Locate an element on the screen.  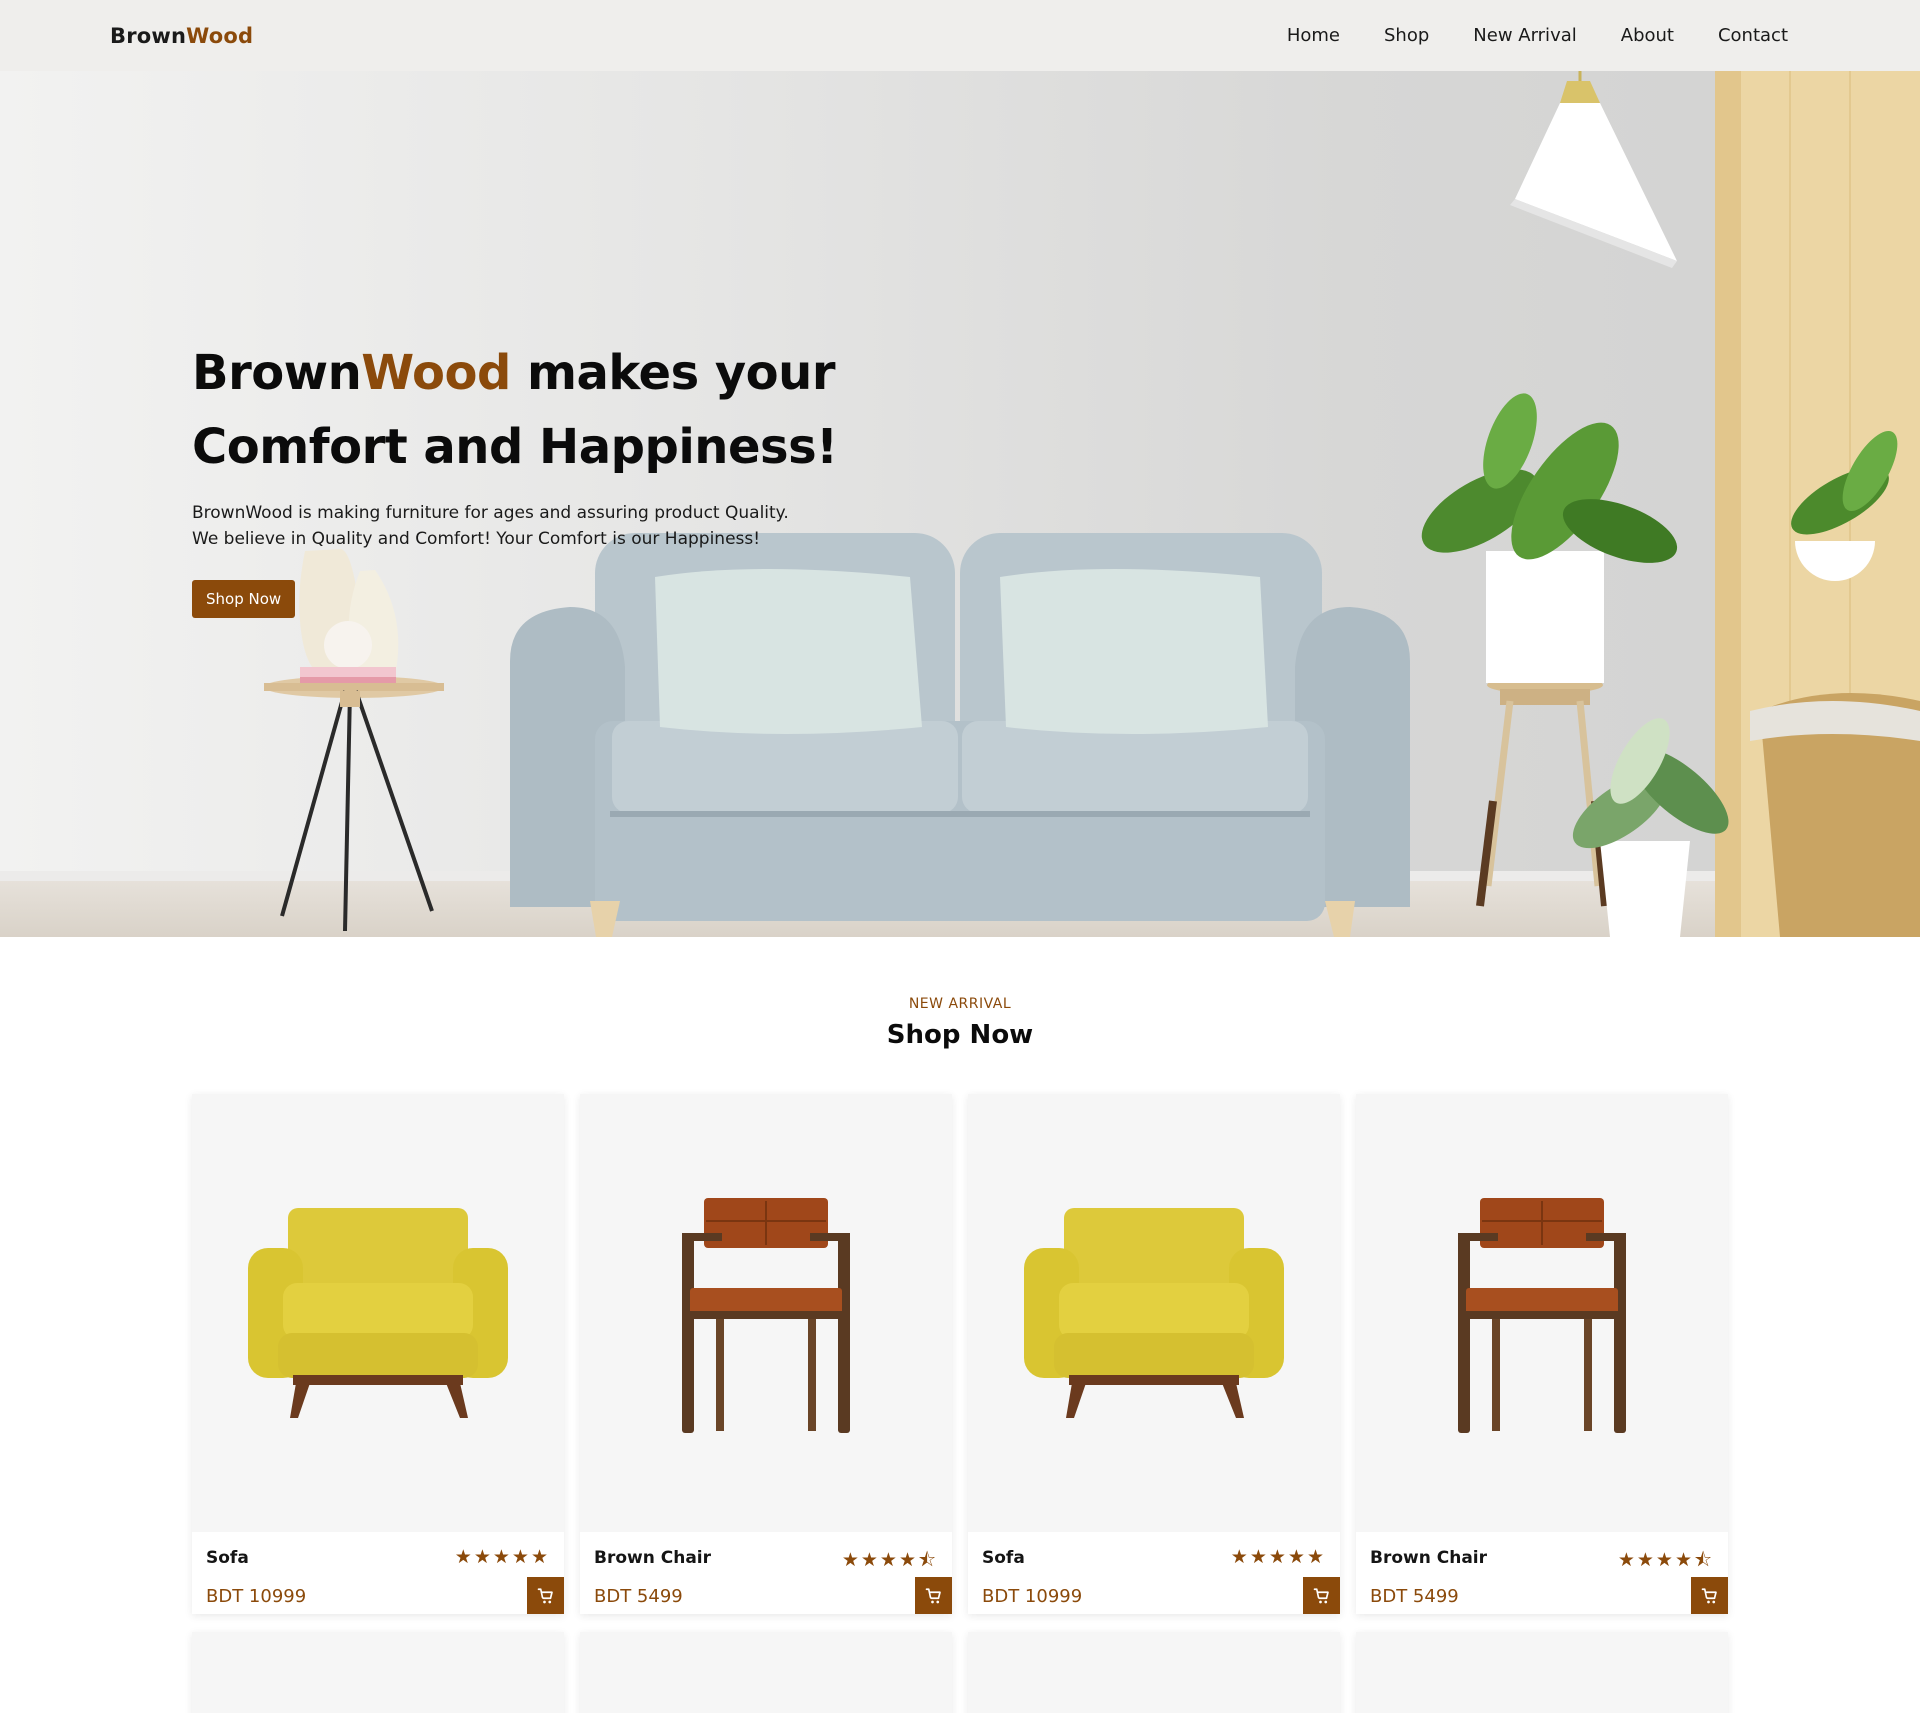
nav-about: About is located at coordinates (1647, 35).